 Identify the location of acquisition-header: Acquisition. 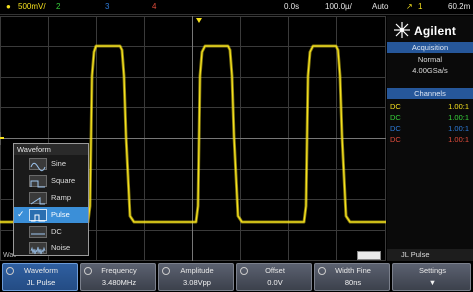
(430, 47).